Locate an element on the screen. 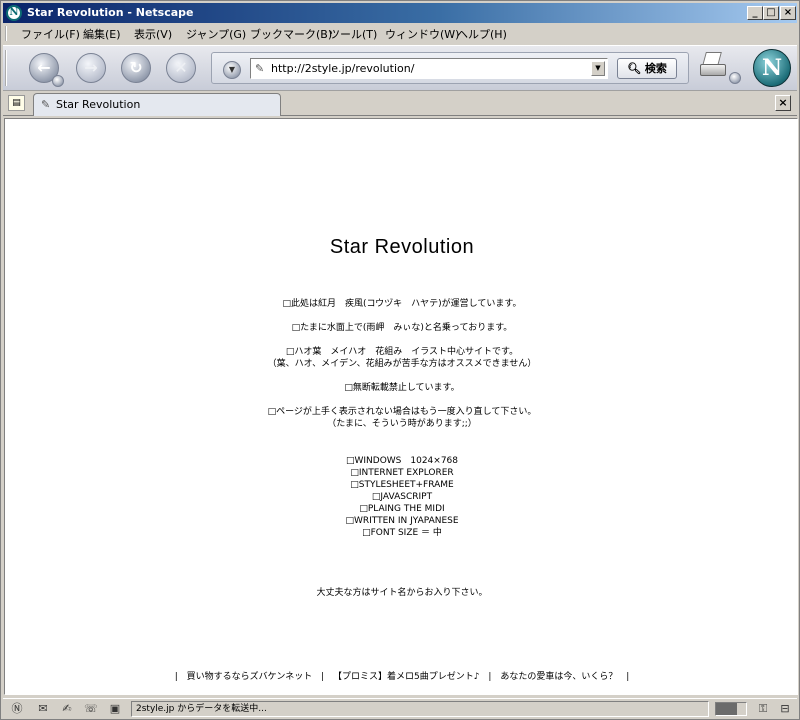 The width and height of the screenshot is (800, 720). sidebar-toggle-icon: ▤ is located at coordinates (16, 103).